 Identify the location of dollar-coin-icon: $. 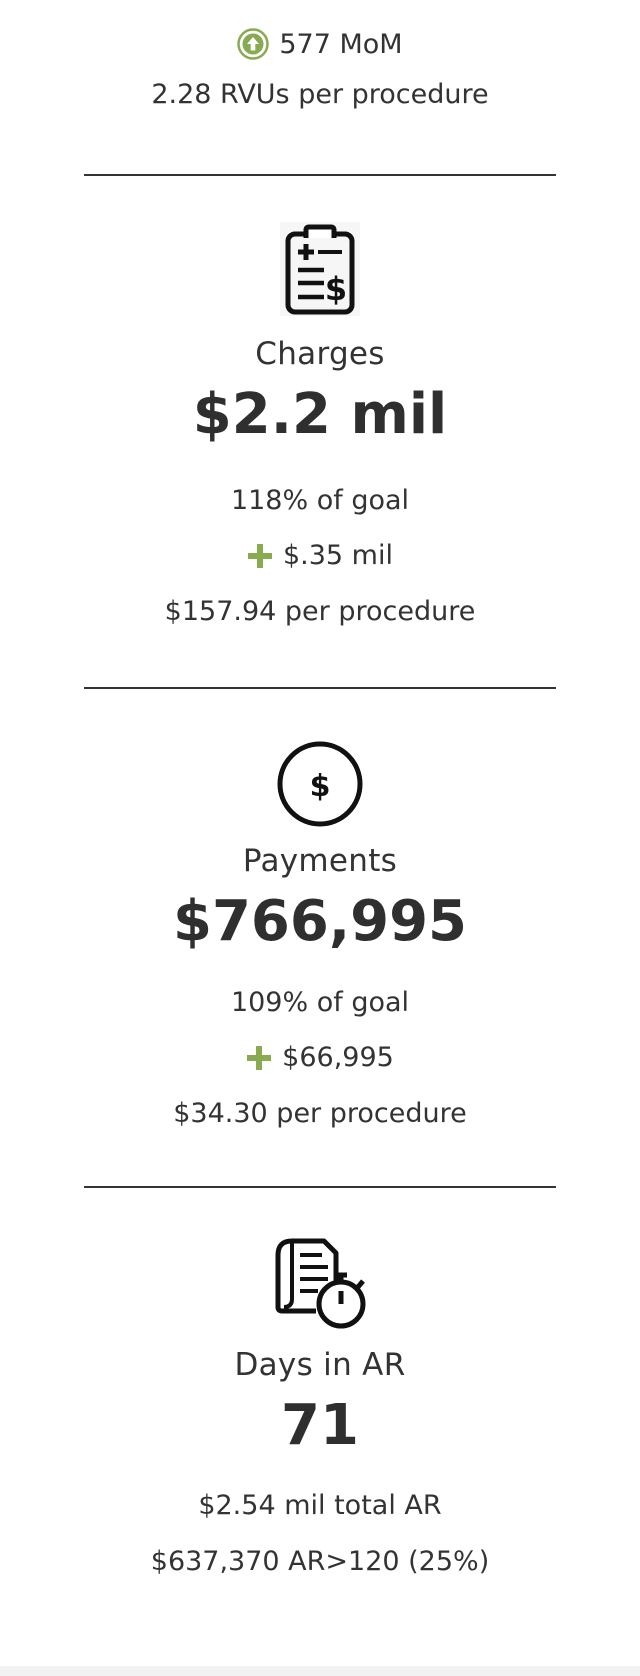
(320, 784).